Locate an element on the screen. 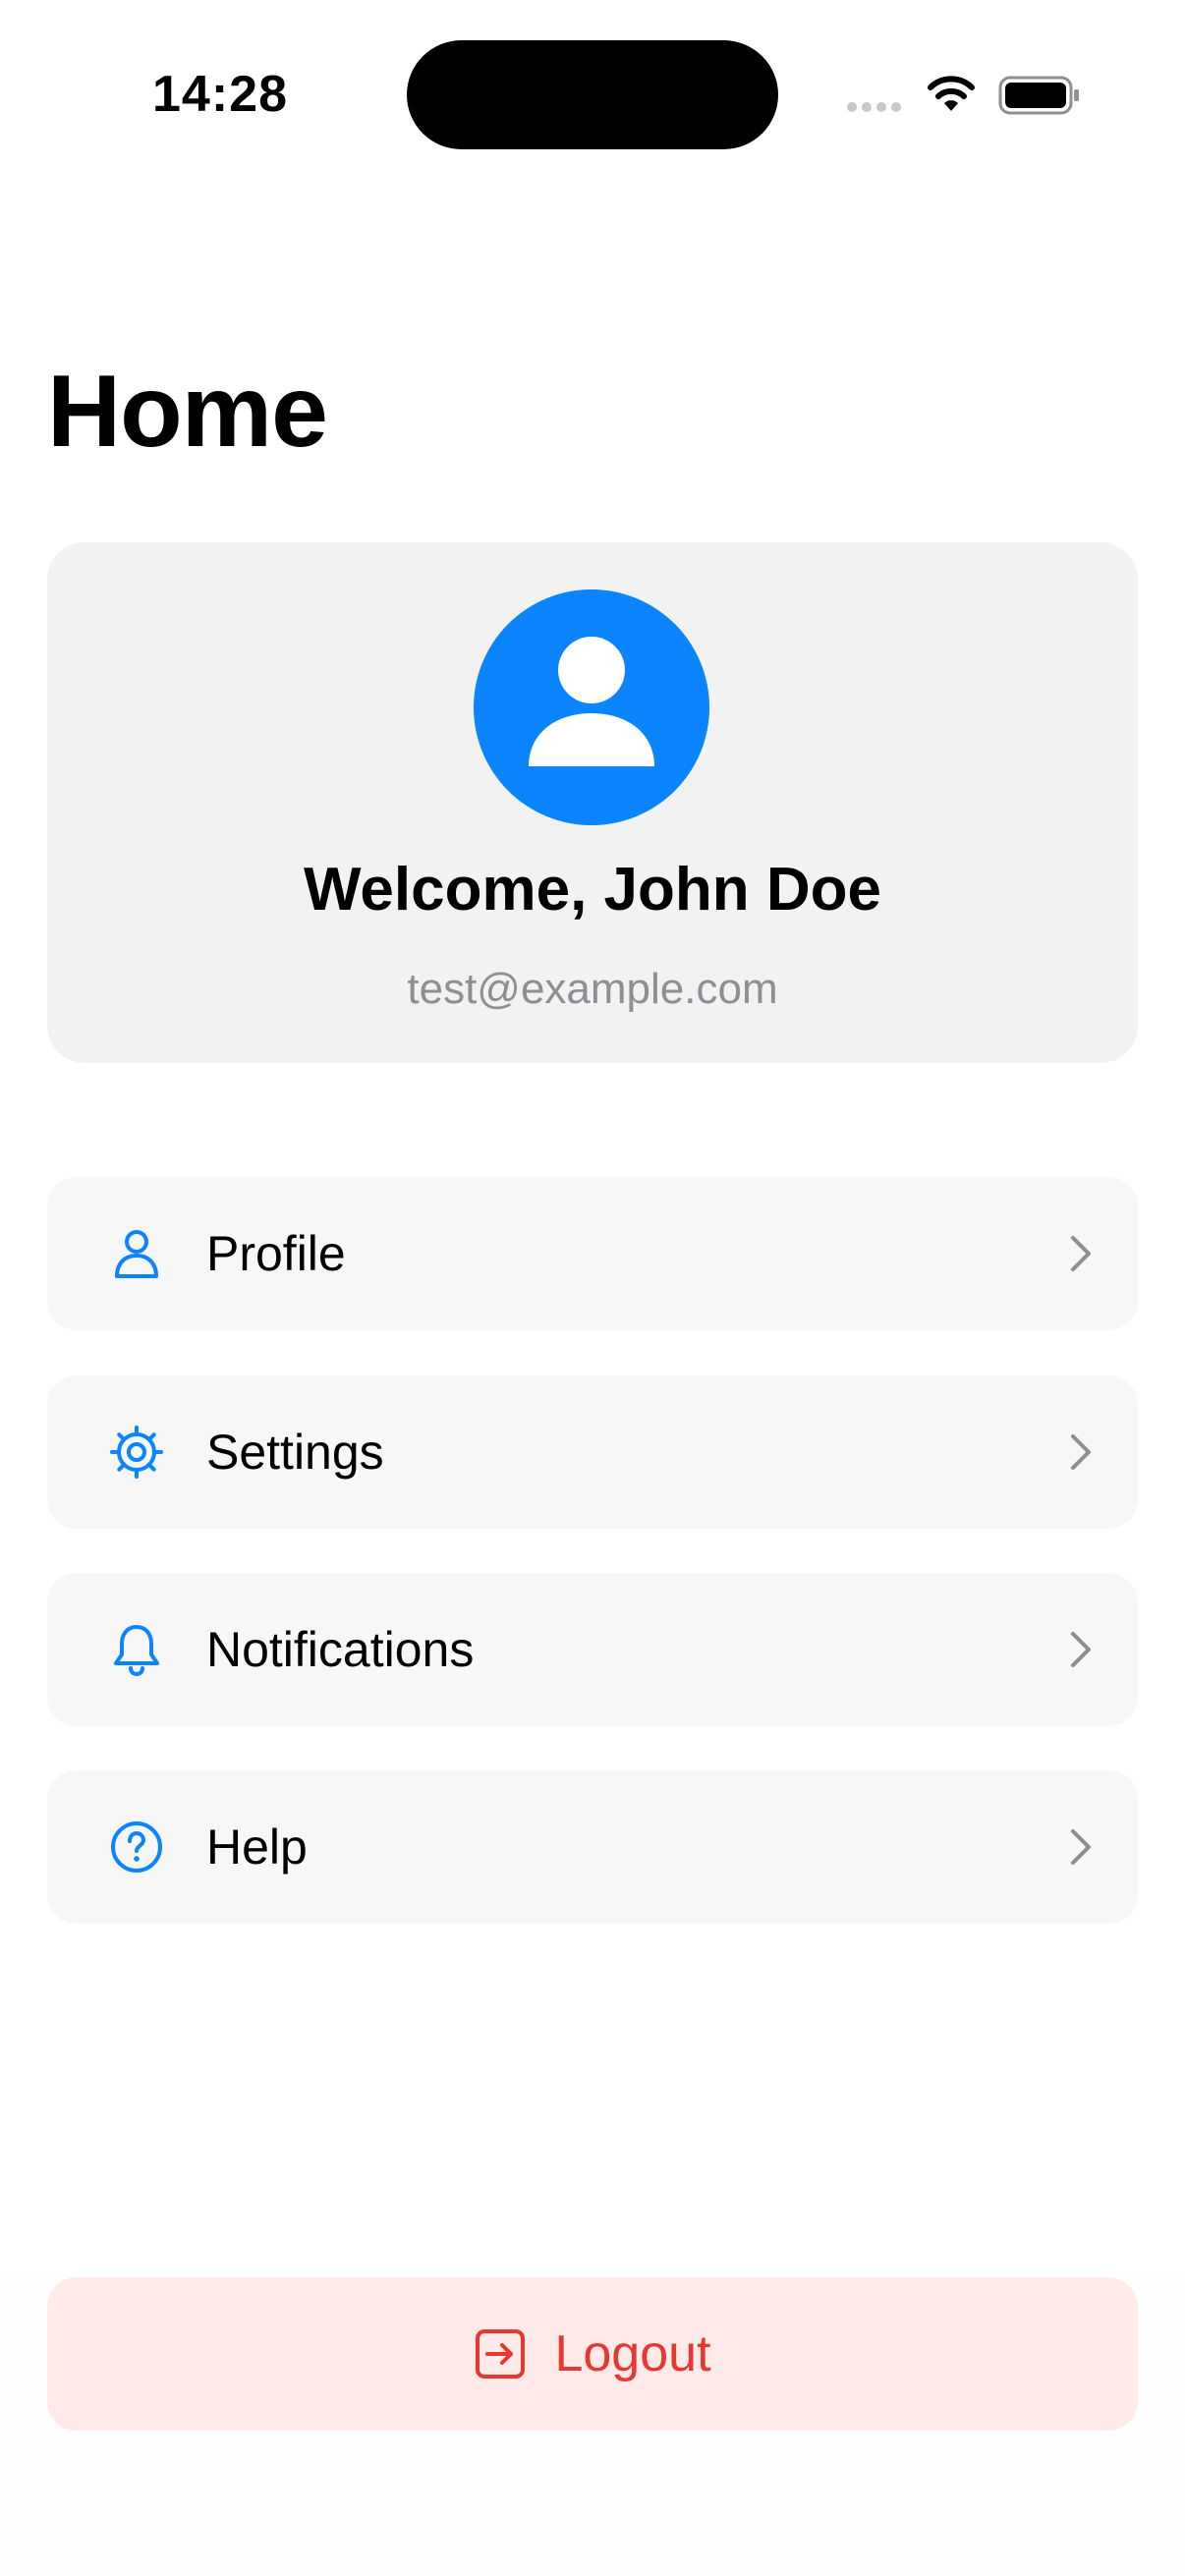 This screenshot has height=2576, width=1185. user-email: test@example.com is located at coordinates (592, 989).